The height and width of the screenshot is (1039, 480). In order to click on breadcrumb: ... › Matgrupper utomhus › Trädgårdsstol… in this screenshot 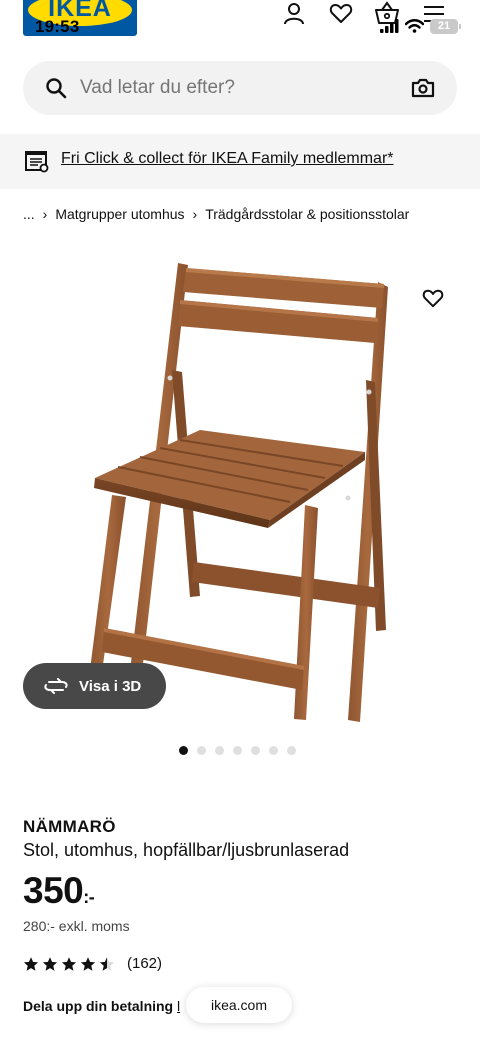, I will do `click(216, 214)`.